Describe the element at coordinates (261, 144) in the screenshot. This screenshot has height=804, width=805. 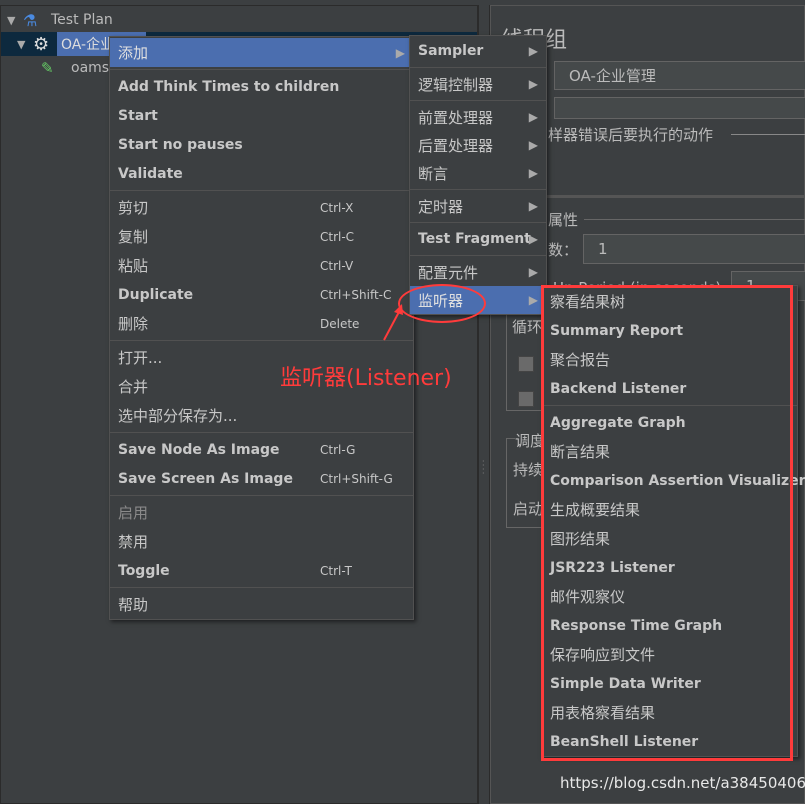
I see `menu-item: Start no pauses` at that location.